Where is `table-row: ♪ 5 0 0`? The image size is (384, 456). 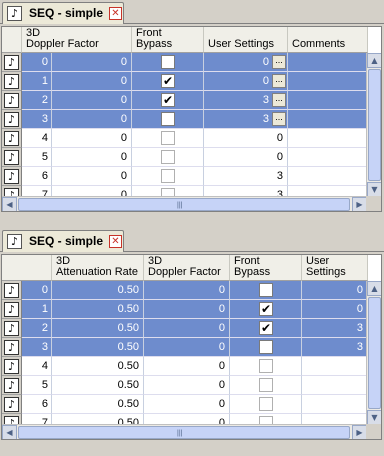
table-row: ♪ 5 0 0 is located at coordinates (185, 157).